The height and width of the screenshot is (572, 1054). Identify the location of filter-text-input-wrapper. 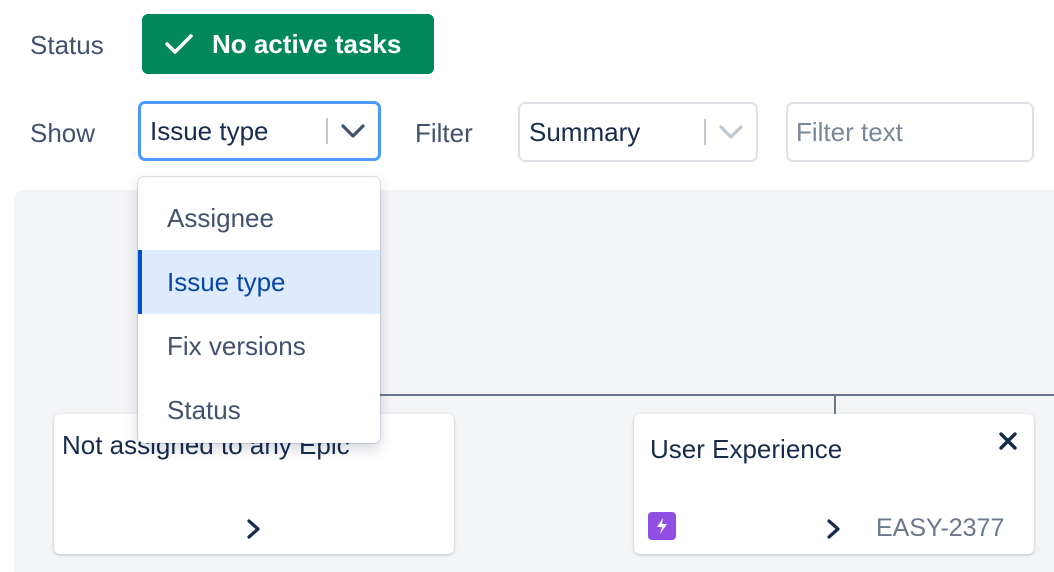
(910, 132).